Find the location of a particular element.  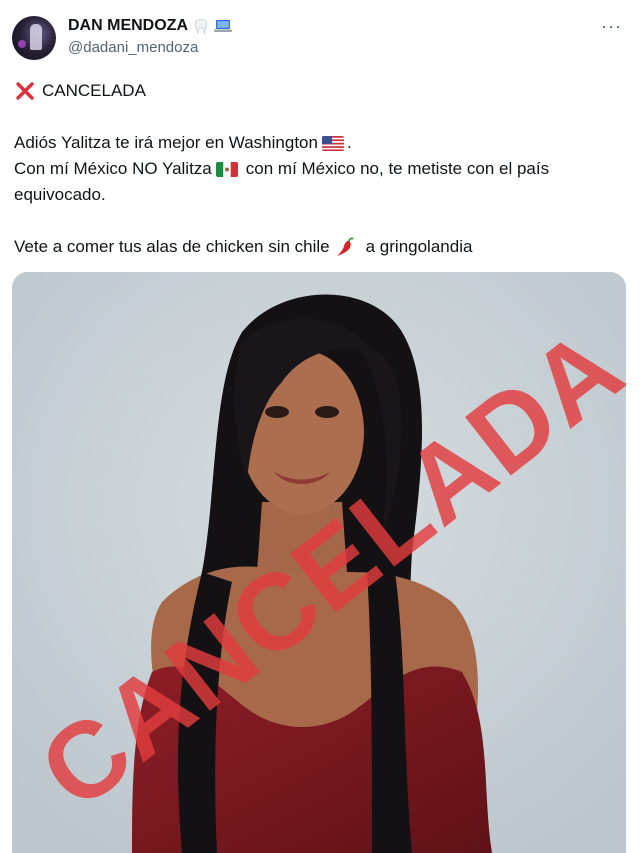

tweet-text-con-mi-mexico: Con mí México NO Yalitza is located at coordinates (113, 168).